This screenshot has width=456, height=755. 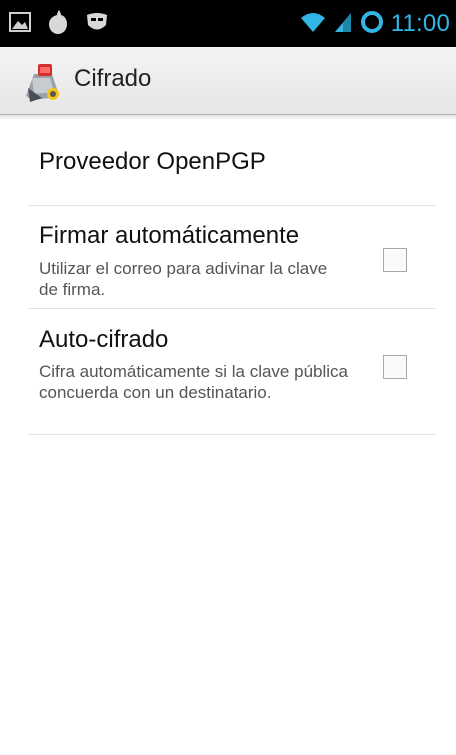 What do you see at coordinates (395, 367) in the screenshot?
I see `auto-encrypt-checkbox` at bounding box center [395, 367].